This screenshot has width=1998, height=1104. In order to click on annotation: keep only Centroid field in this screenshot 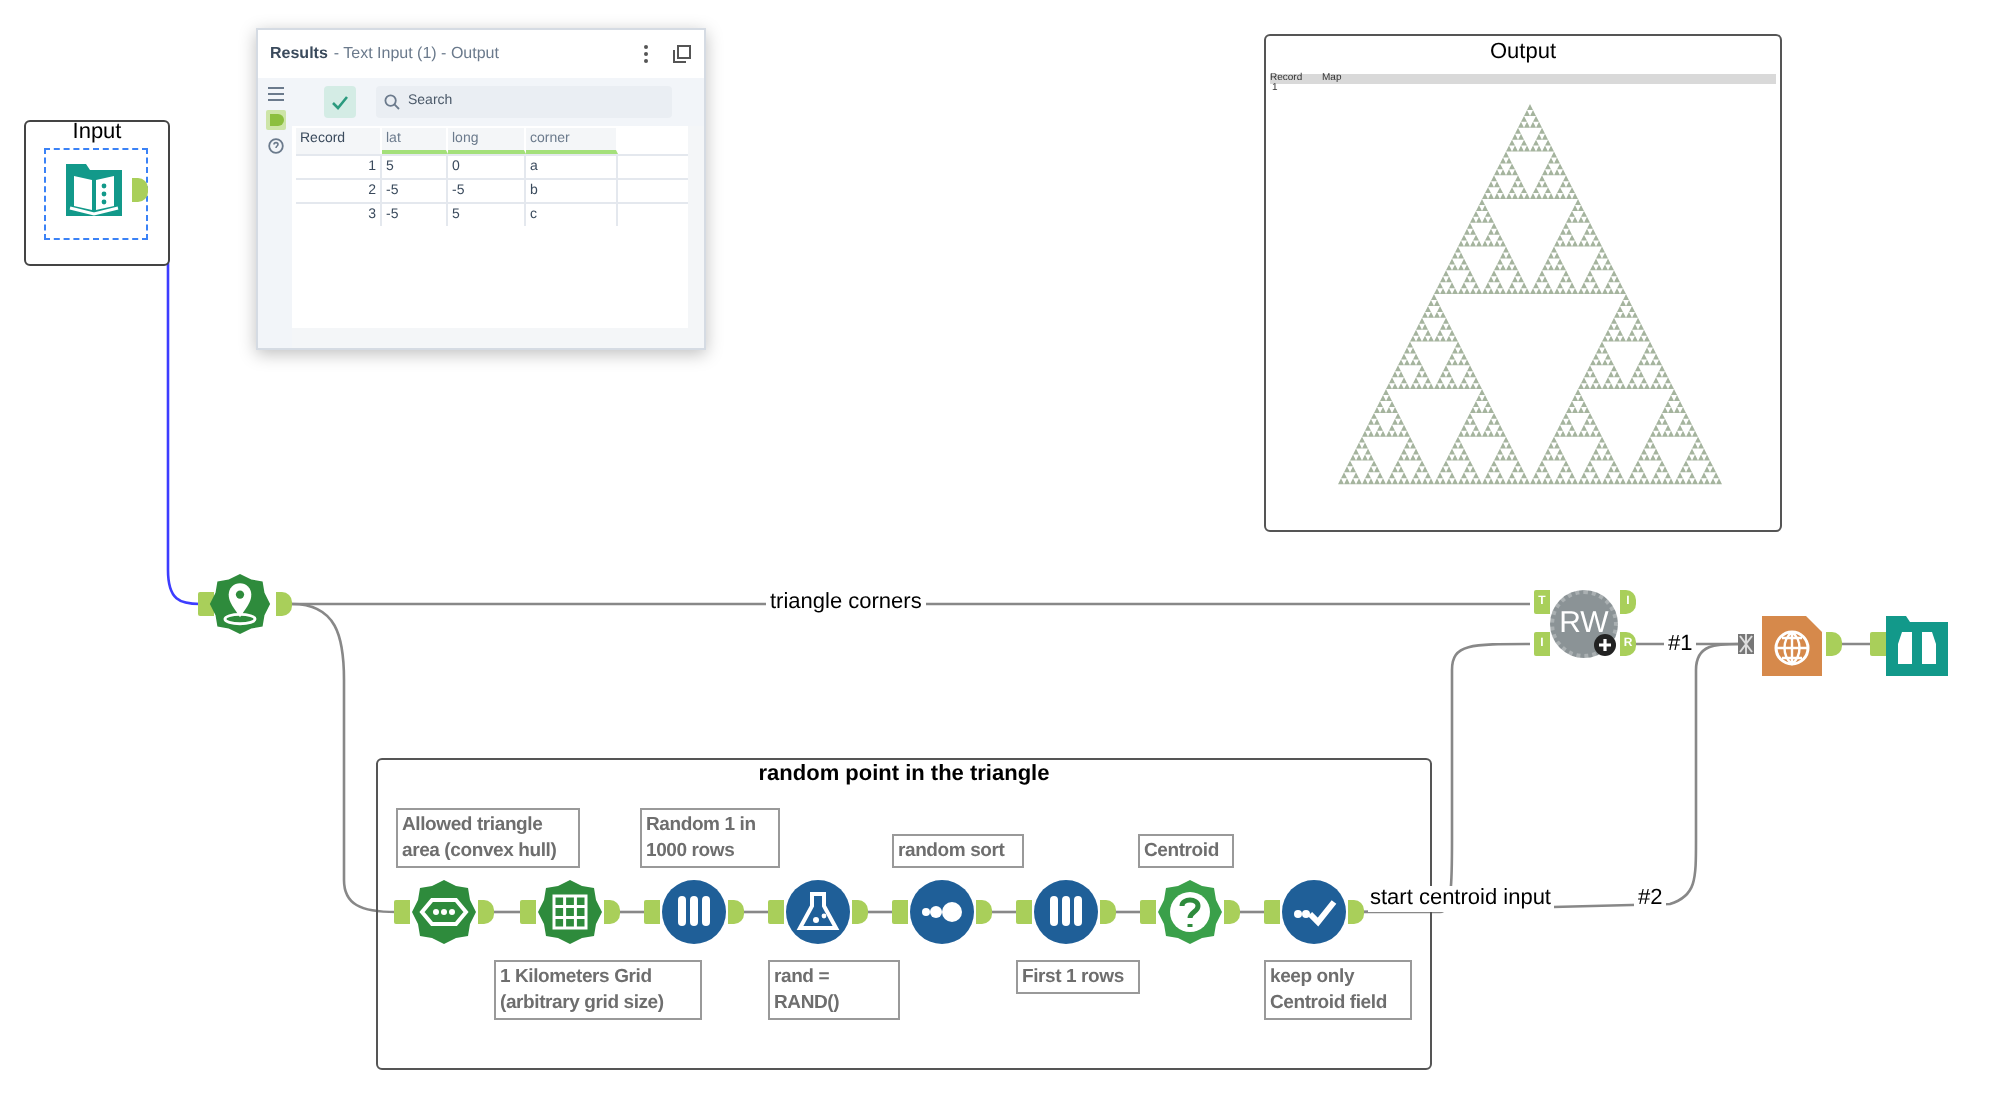, I will do `click(1338, 990)`.